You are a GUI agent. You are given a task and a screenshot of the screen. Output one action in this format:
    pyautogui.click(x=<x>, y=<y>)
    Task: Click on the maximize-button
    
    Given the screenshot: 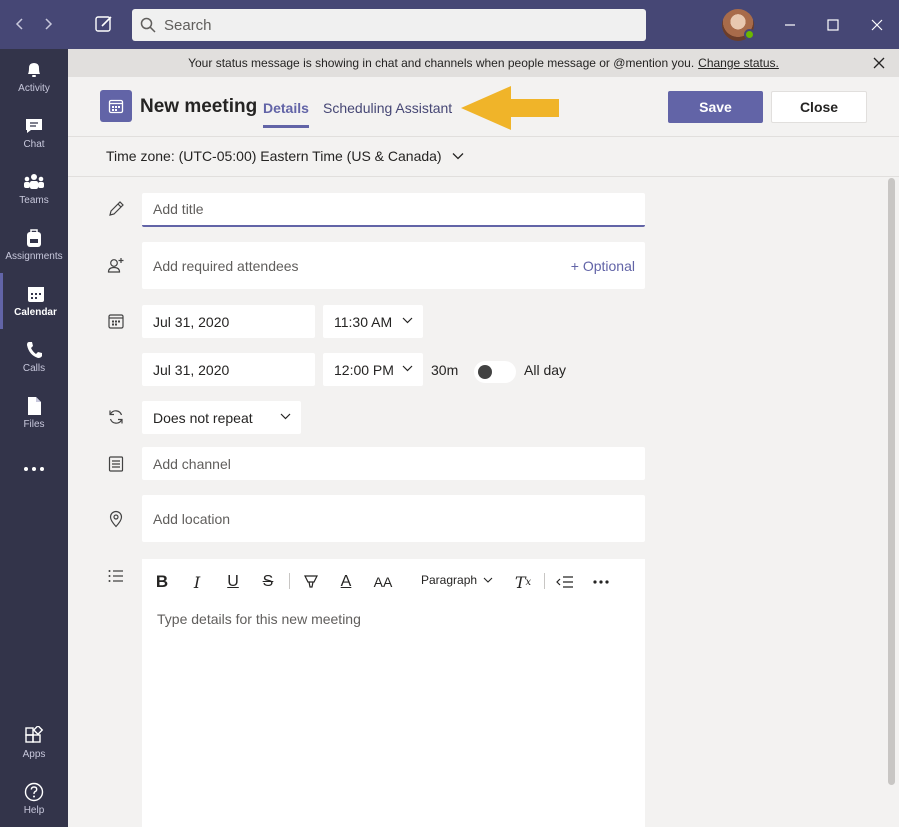 What is the action you would take?
    pyautogui.click(x=833, y=25)
    